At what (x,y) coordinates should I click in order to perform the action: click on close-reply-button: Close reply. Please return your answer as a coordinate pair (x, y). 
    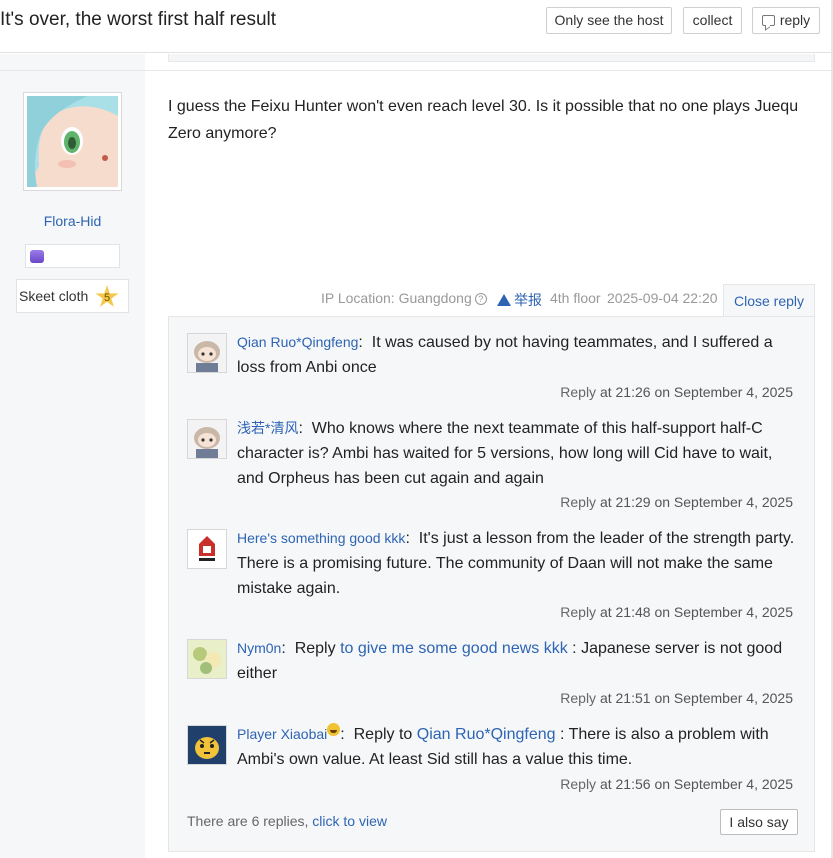
    Looking at the image, I should click on (769, 300).